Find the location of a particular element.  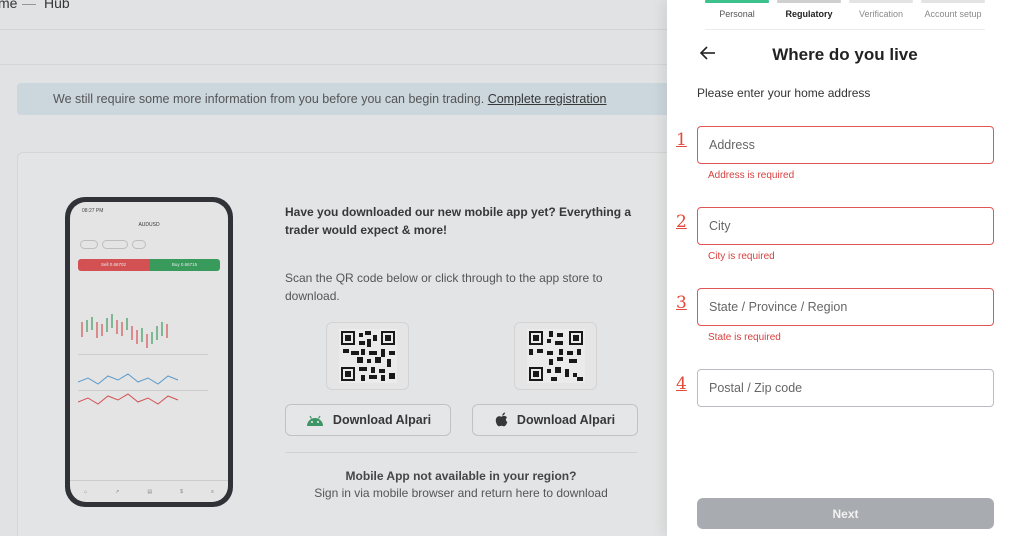

postal-input is located at coordinates (845, 388).